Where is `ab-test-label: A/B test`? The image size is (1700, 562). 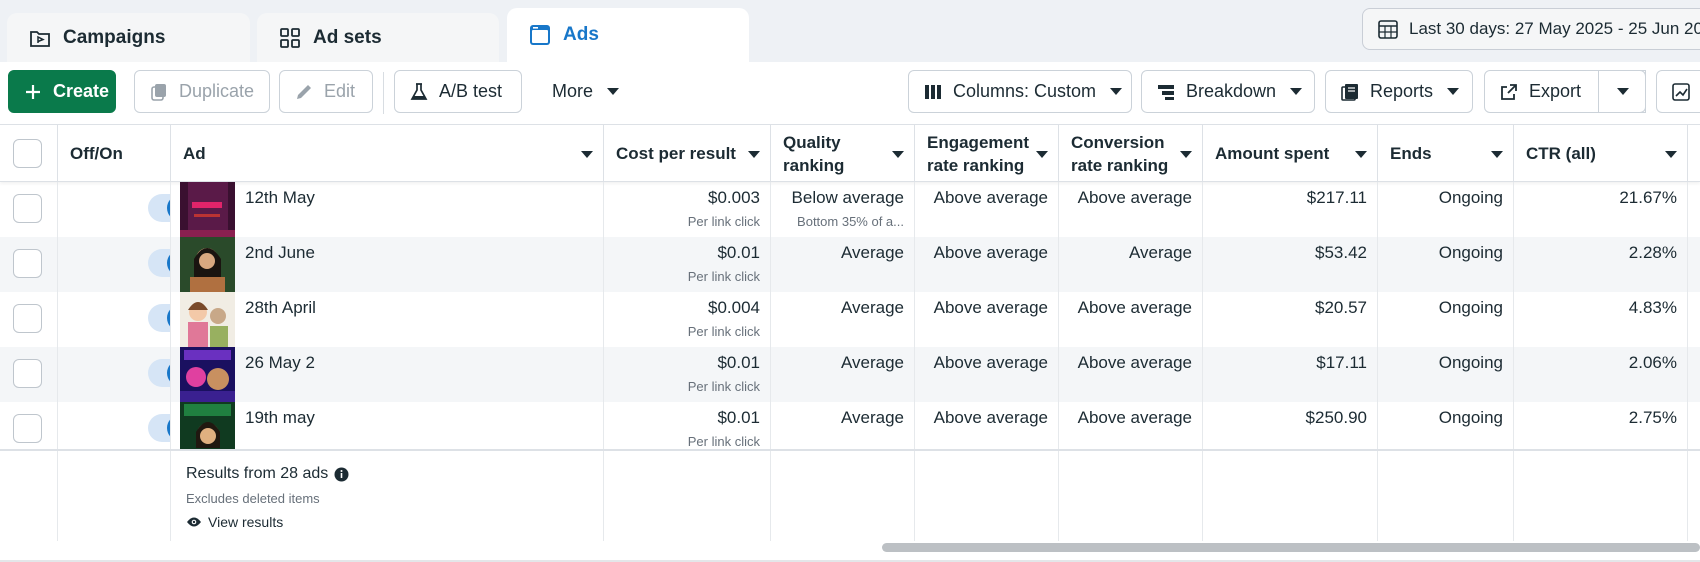 ab-test-label: A/B test is located at coordinates (471, 91).